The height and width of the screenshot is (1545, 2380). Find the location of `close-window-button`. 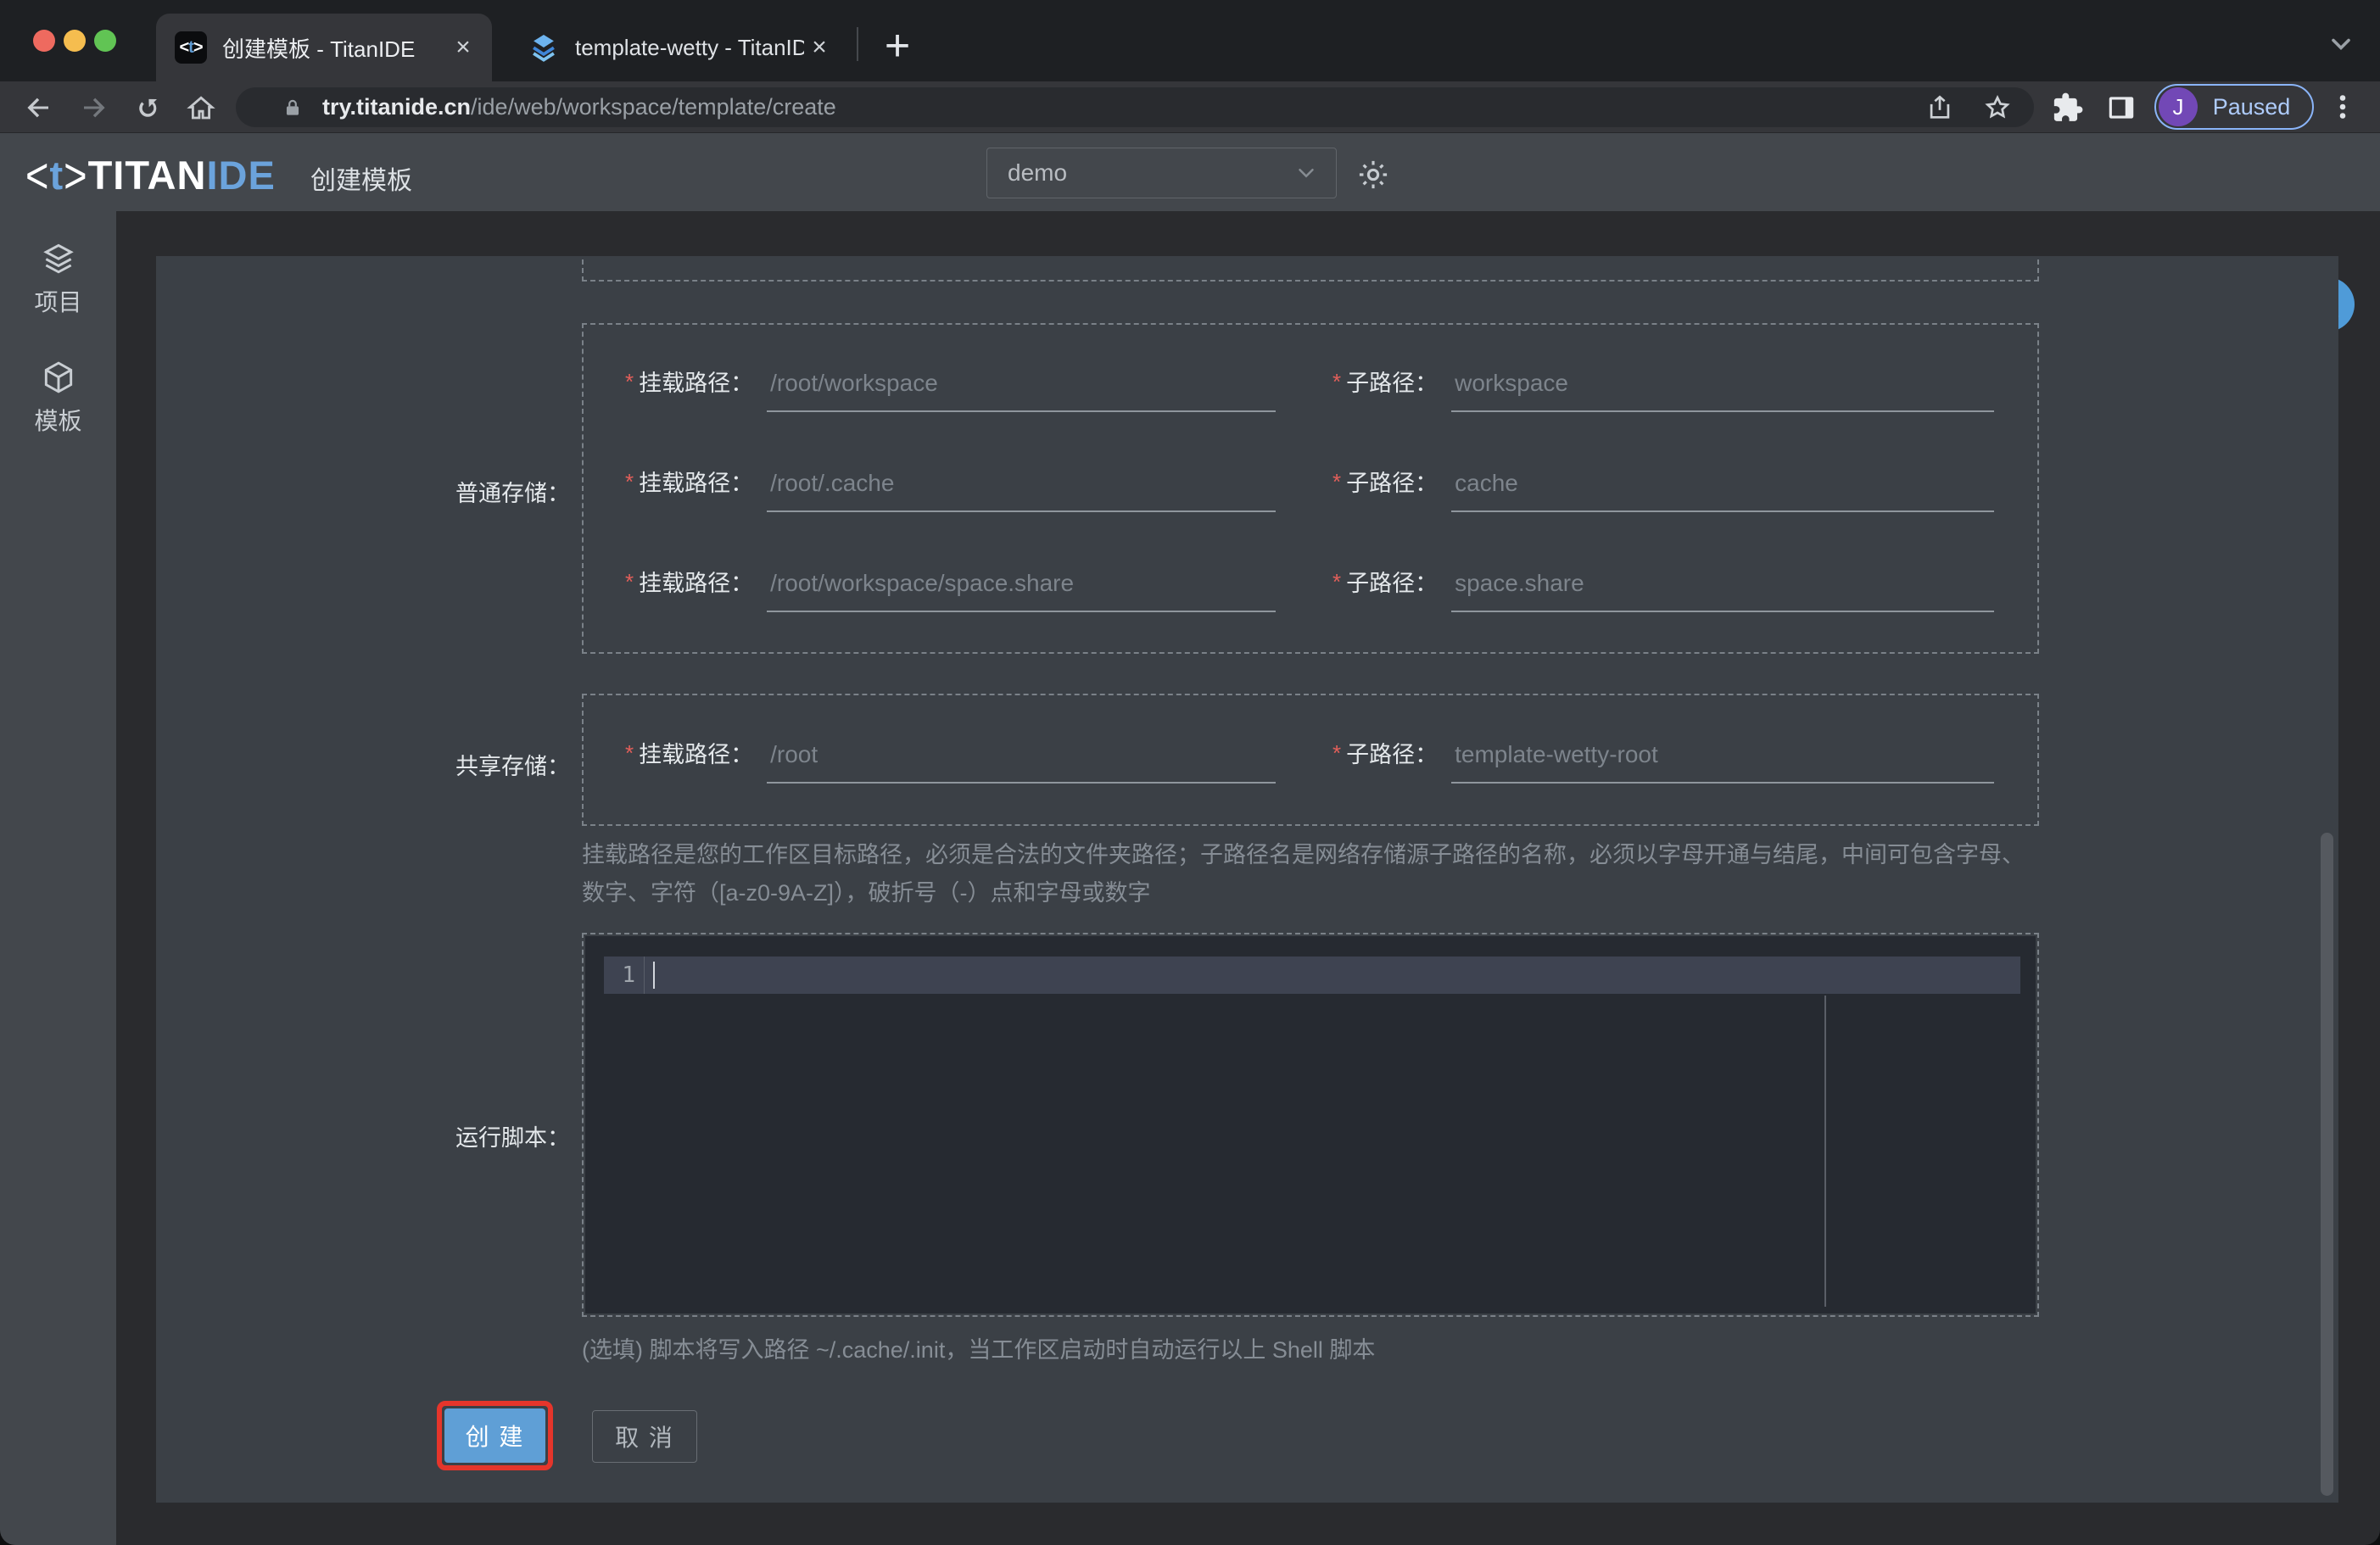

close-window-button is located at coordinates (44, 41).